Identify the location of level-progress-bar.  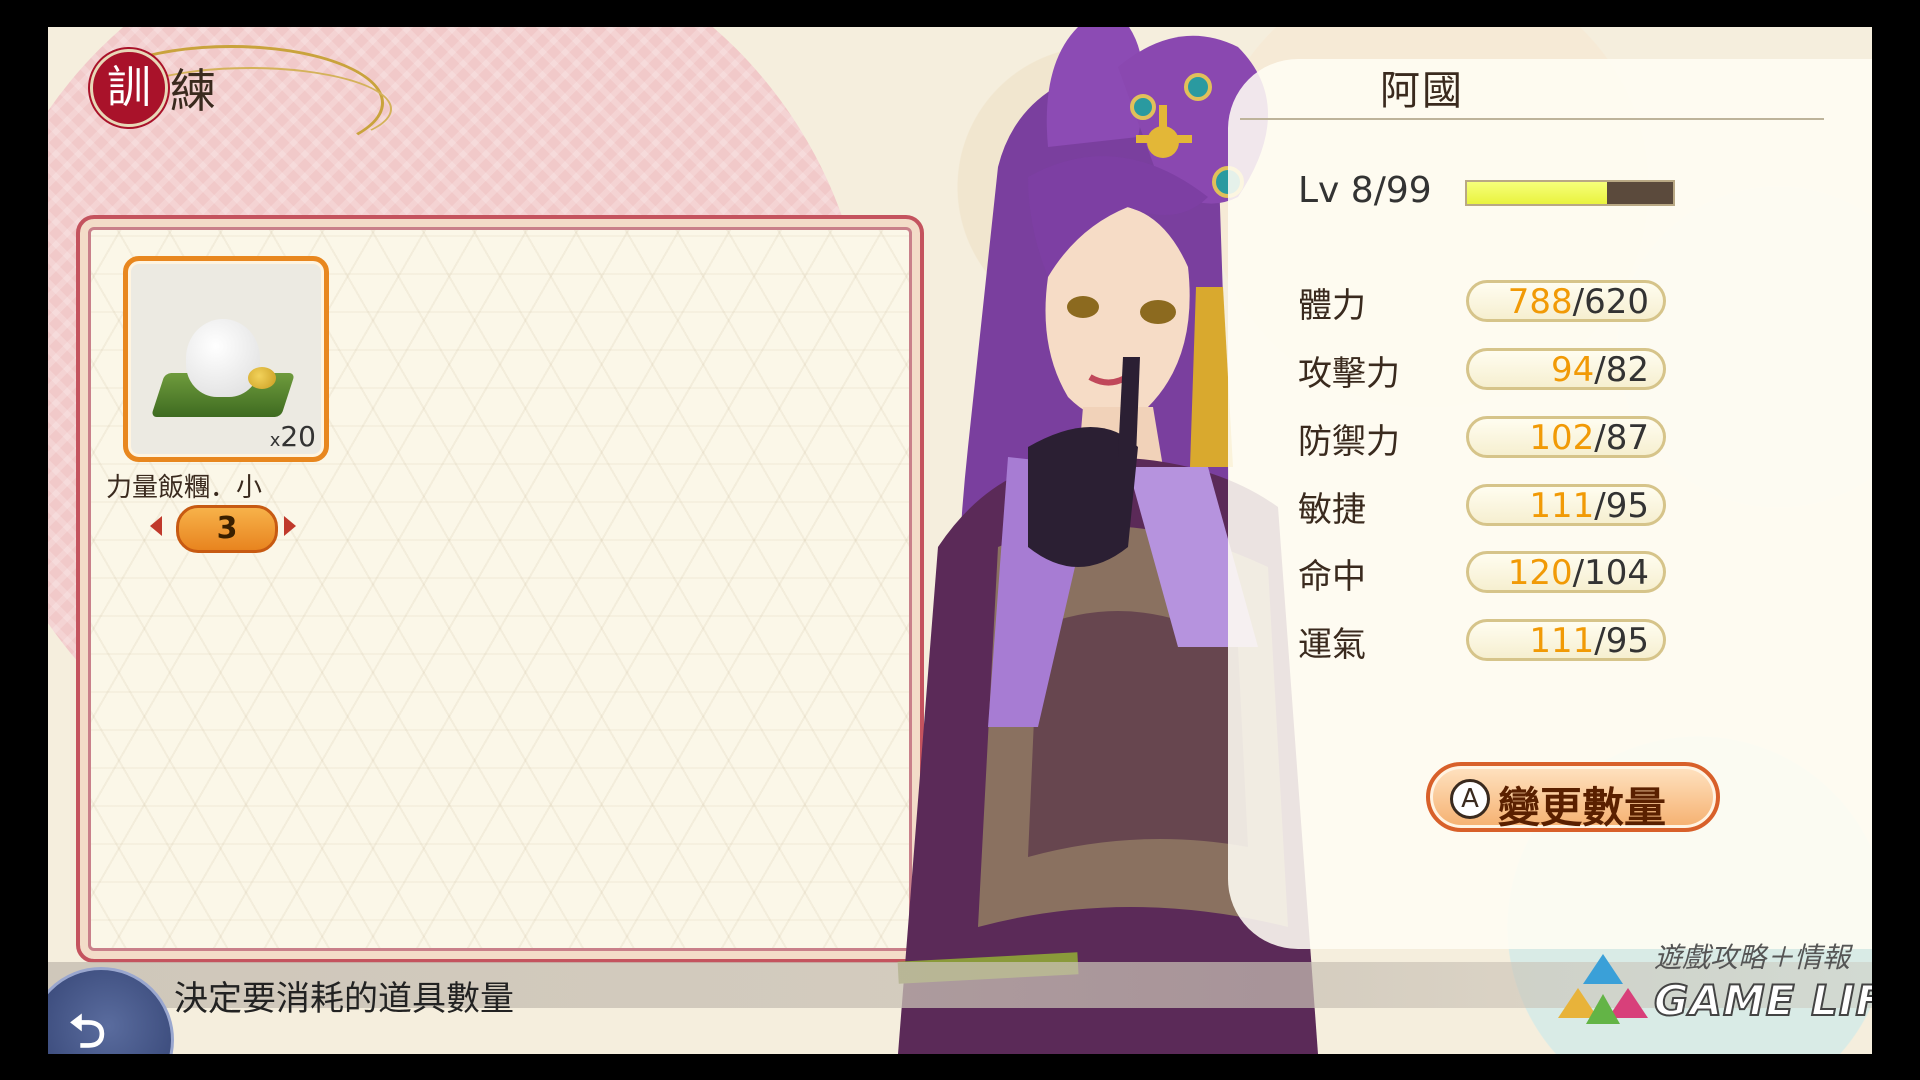
(1570, 193).